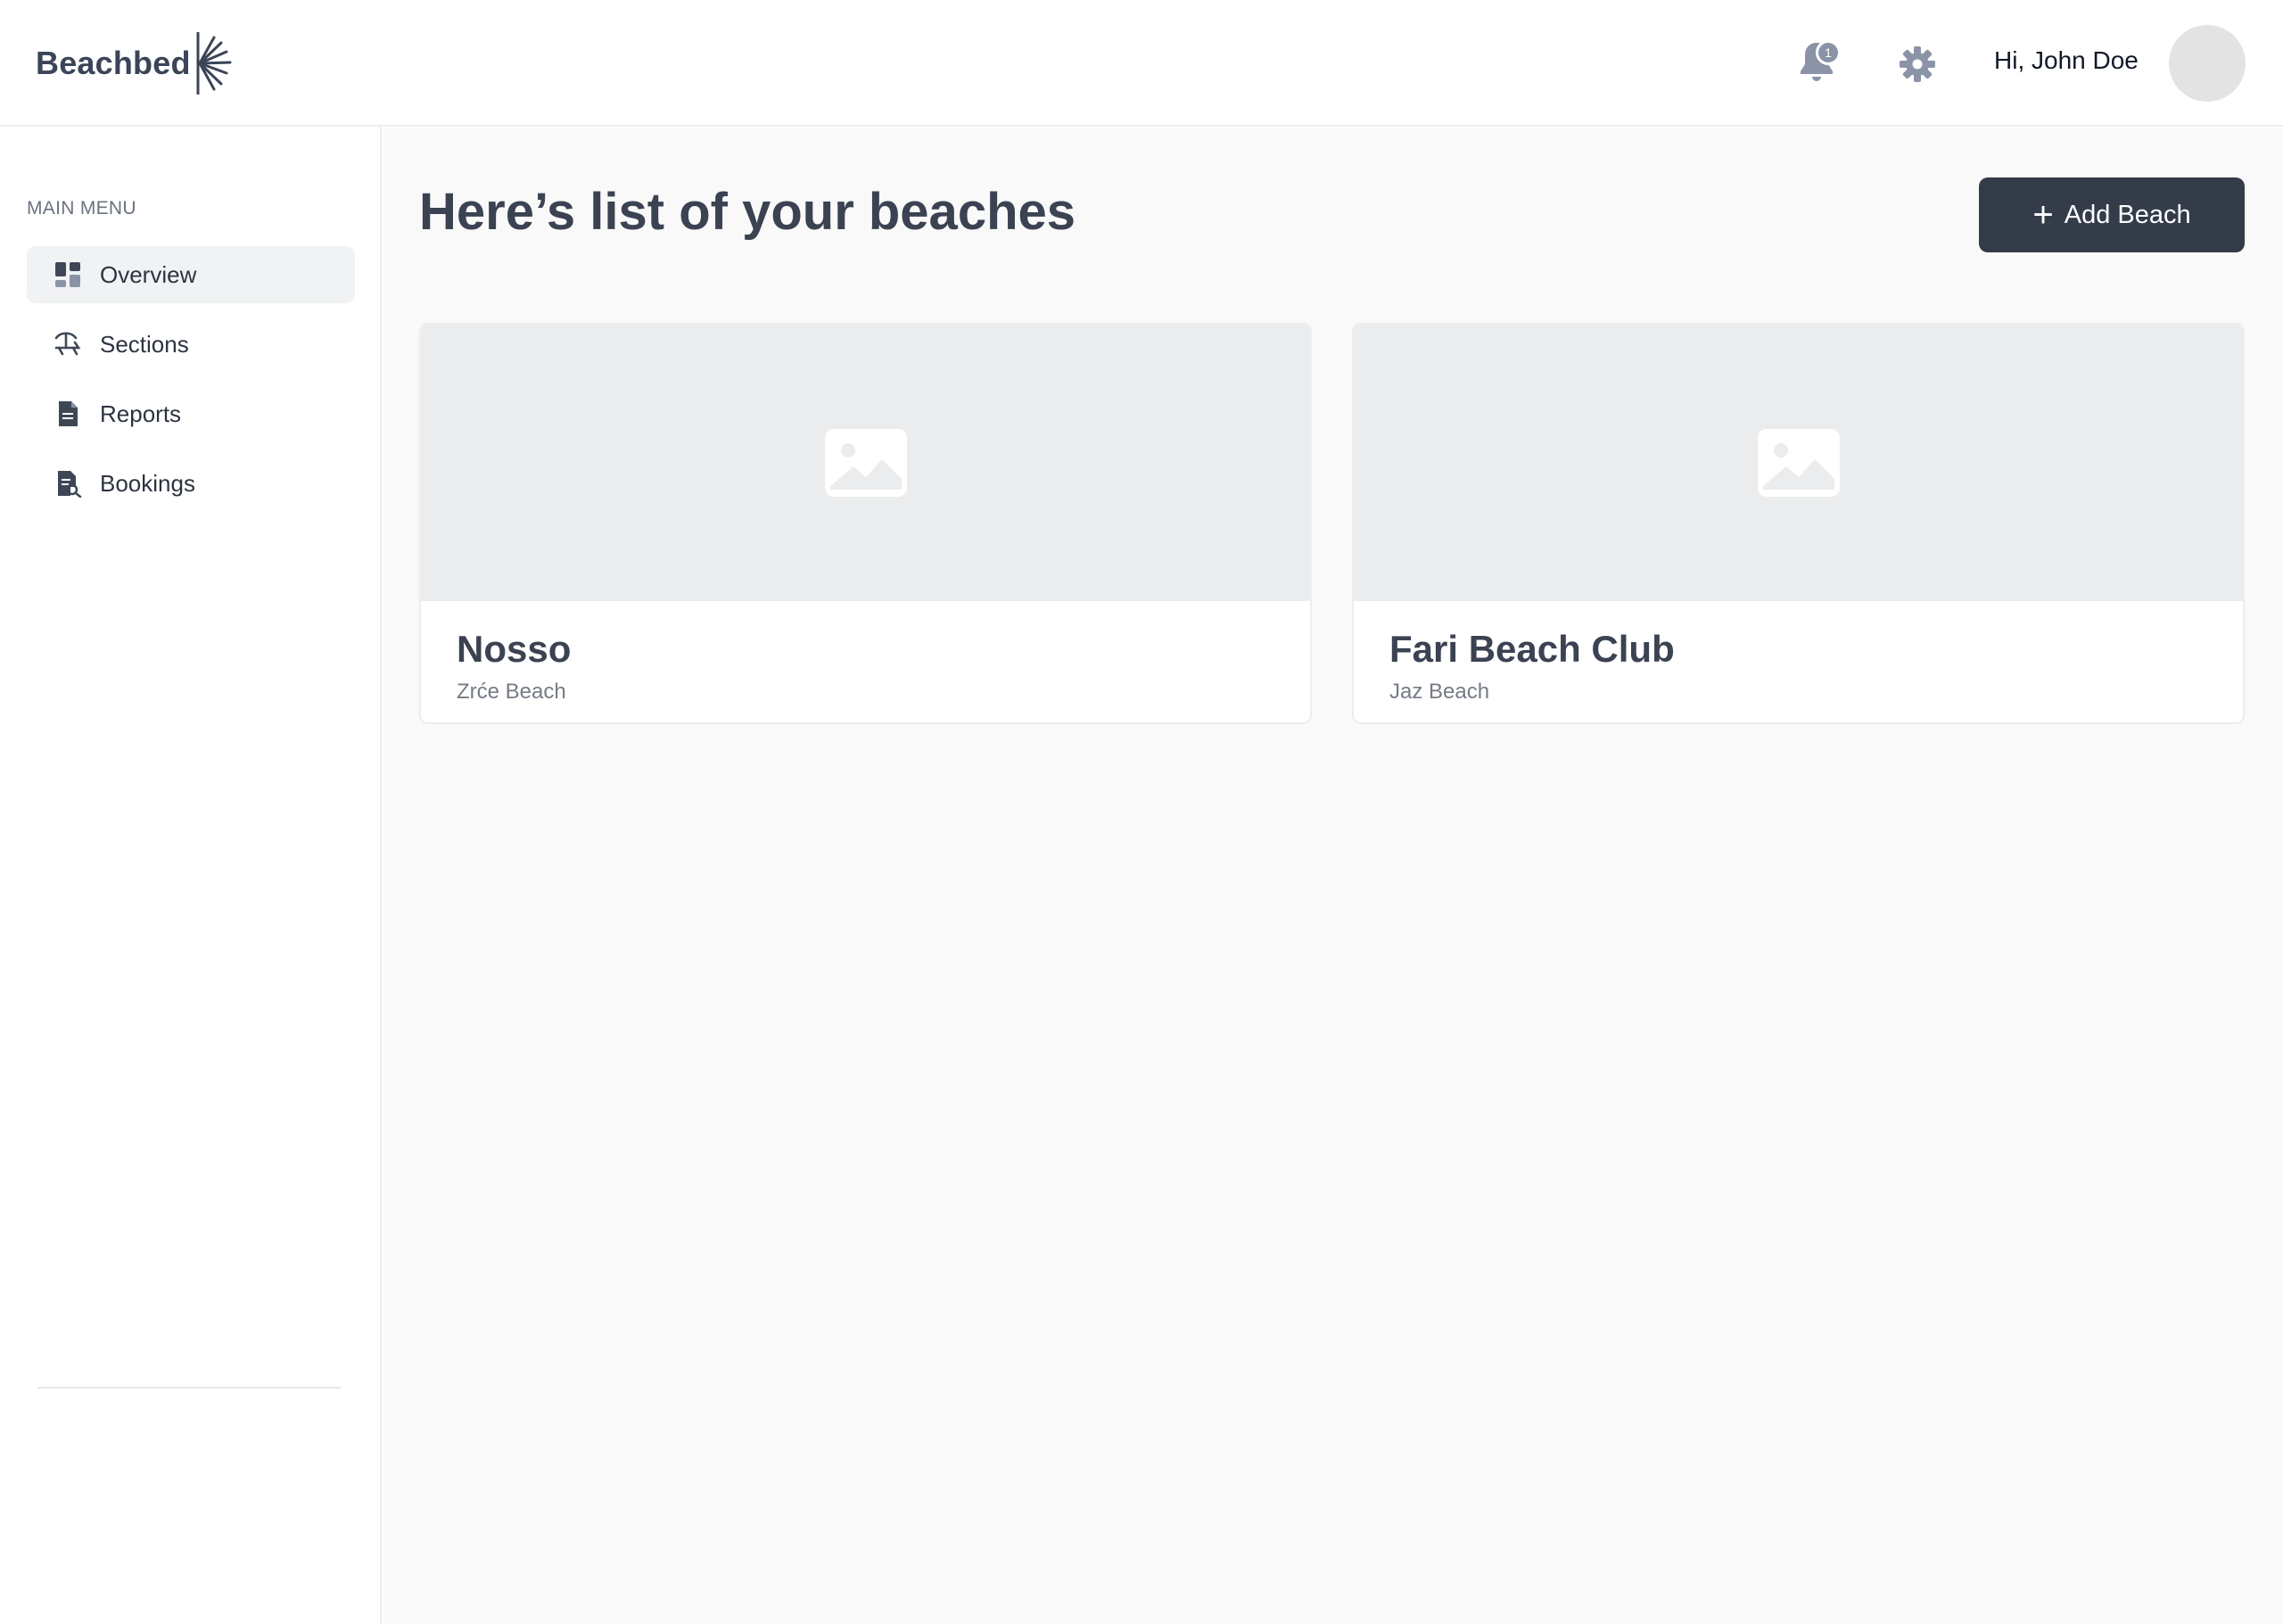  What do you see at coordinates (148, 274) in the screenshot?
I see `sidebar-item-label: Overview` at bounding box center [148, 274].